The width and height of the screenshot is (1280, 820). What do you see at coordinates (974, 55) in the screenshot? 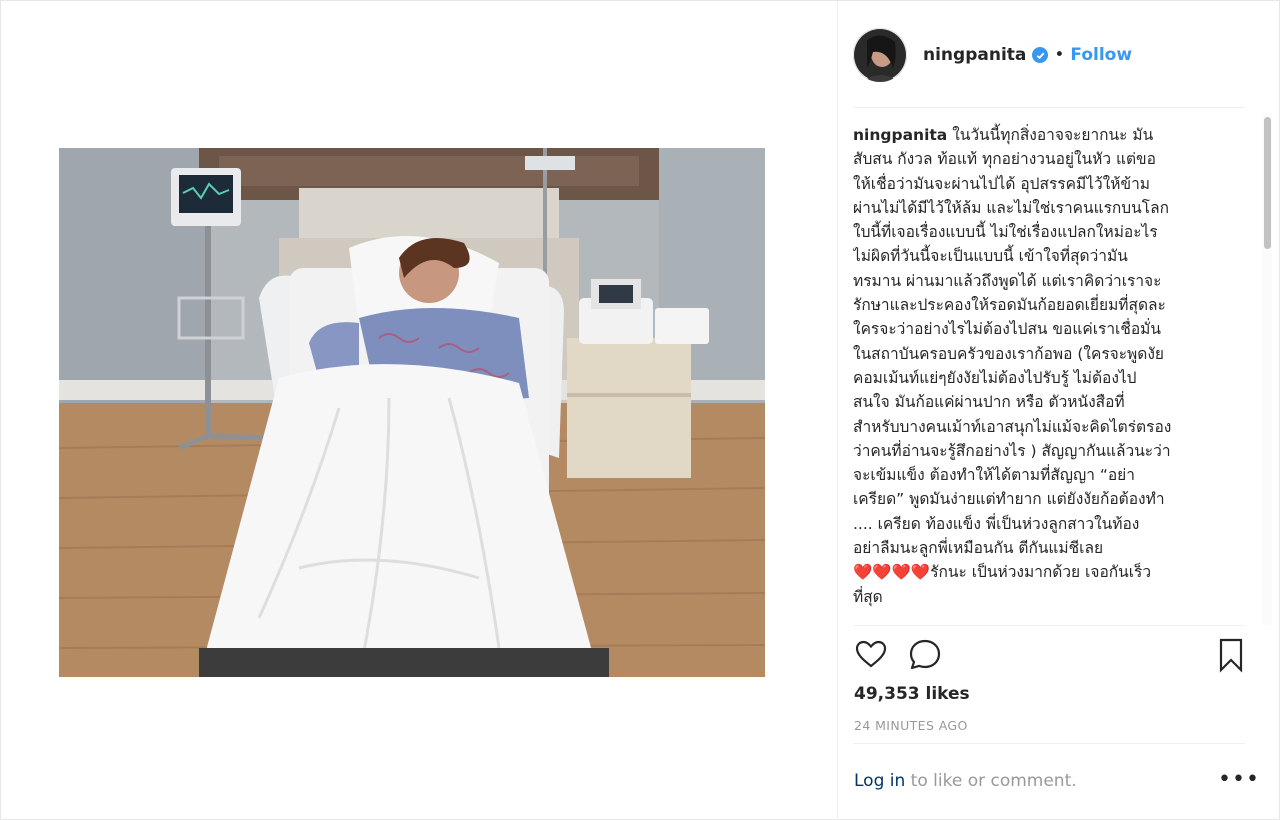
I see `post-username: ningpanita` at bounding box center [974, 55].